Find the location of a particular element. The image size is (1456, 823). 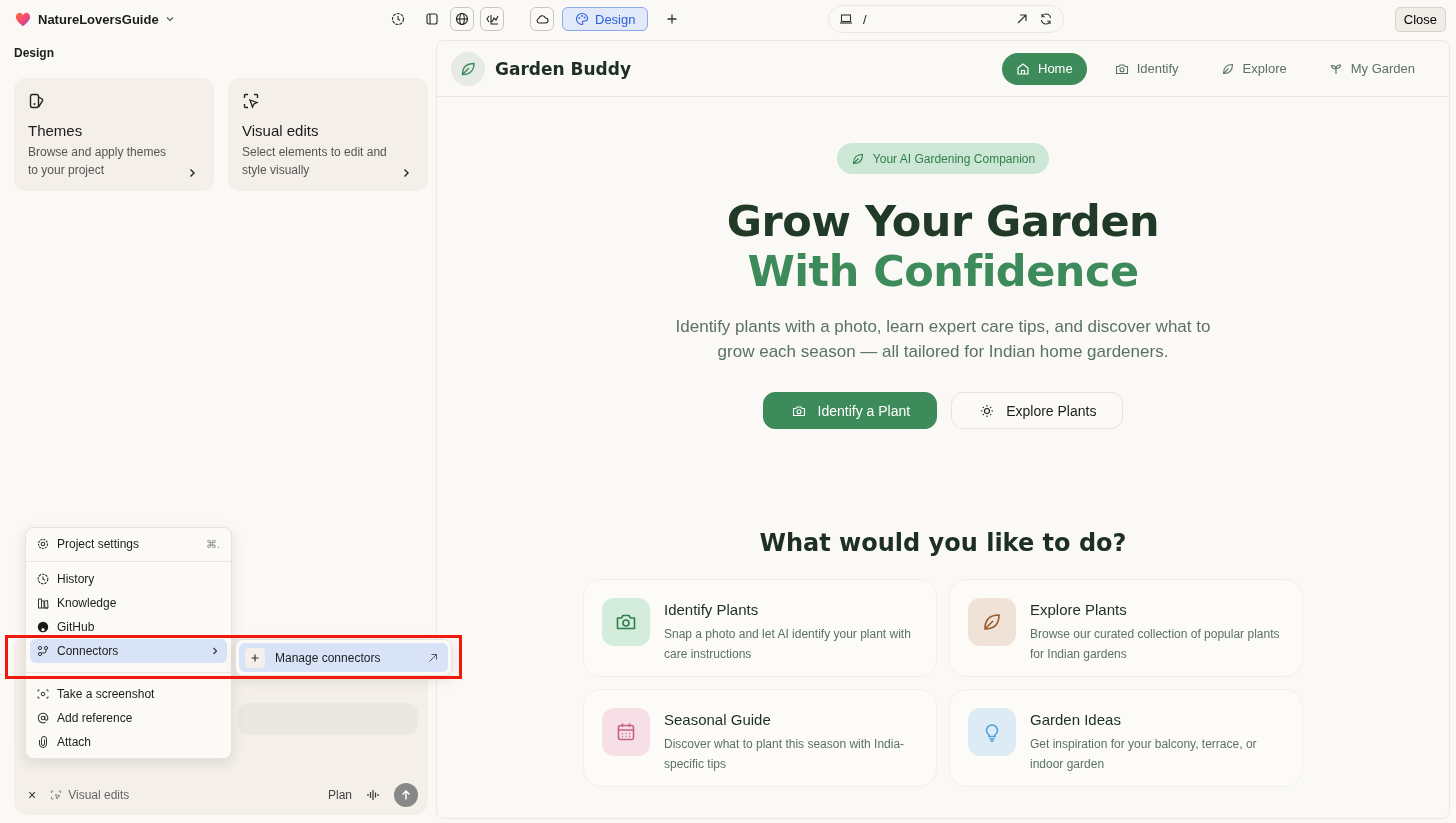

at-icon is located at coordinates (43, 718).